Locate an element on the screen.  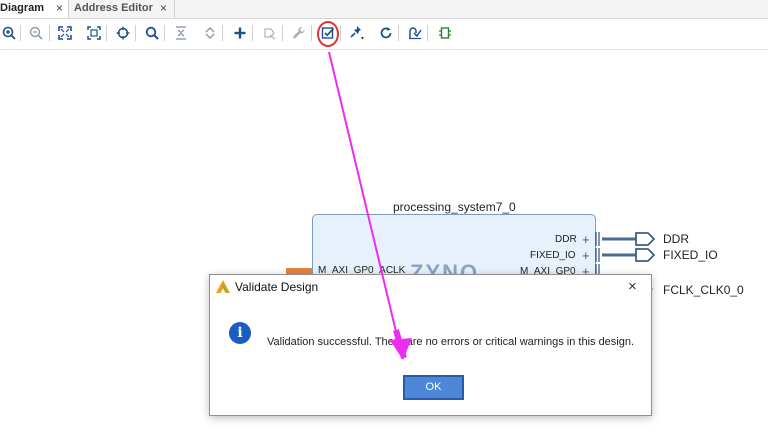
arrow-icon is located at coordinates (270, 33).